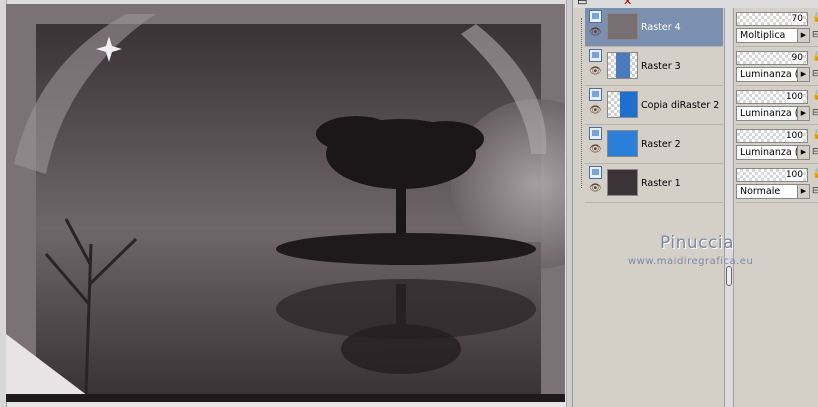  I want to click on opacity-value: 70, so click(797, 19).